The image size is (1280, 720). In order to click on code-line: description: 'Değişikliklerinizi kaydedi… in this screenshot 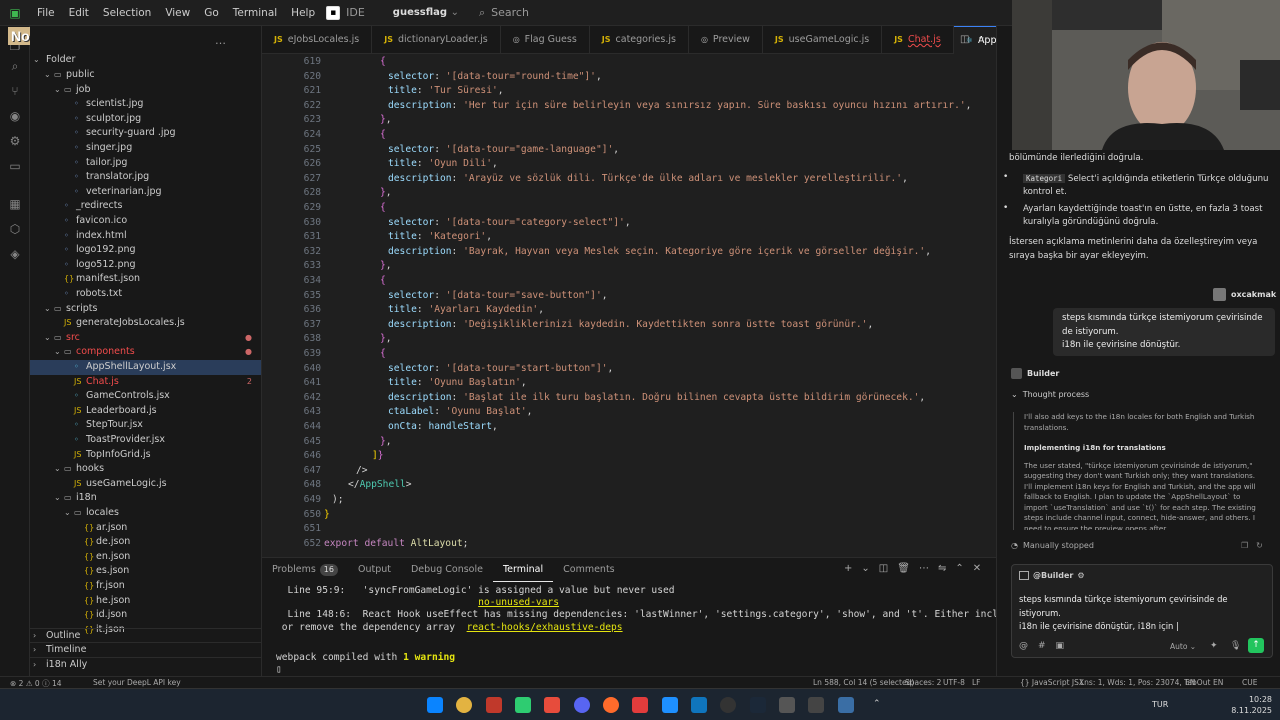, I will do `click(598, 325)`.